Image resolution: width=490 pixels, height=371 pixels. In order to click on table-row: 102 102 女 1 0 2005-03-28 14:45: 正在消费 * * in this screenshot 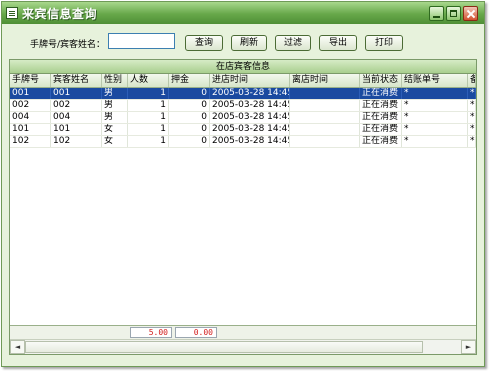, I will do `click(243, 142)`.